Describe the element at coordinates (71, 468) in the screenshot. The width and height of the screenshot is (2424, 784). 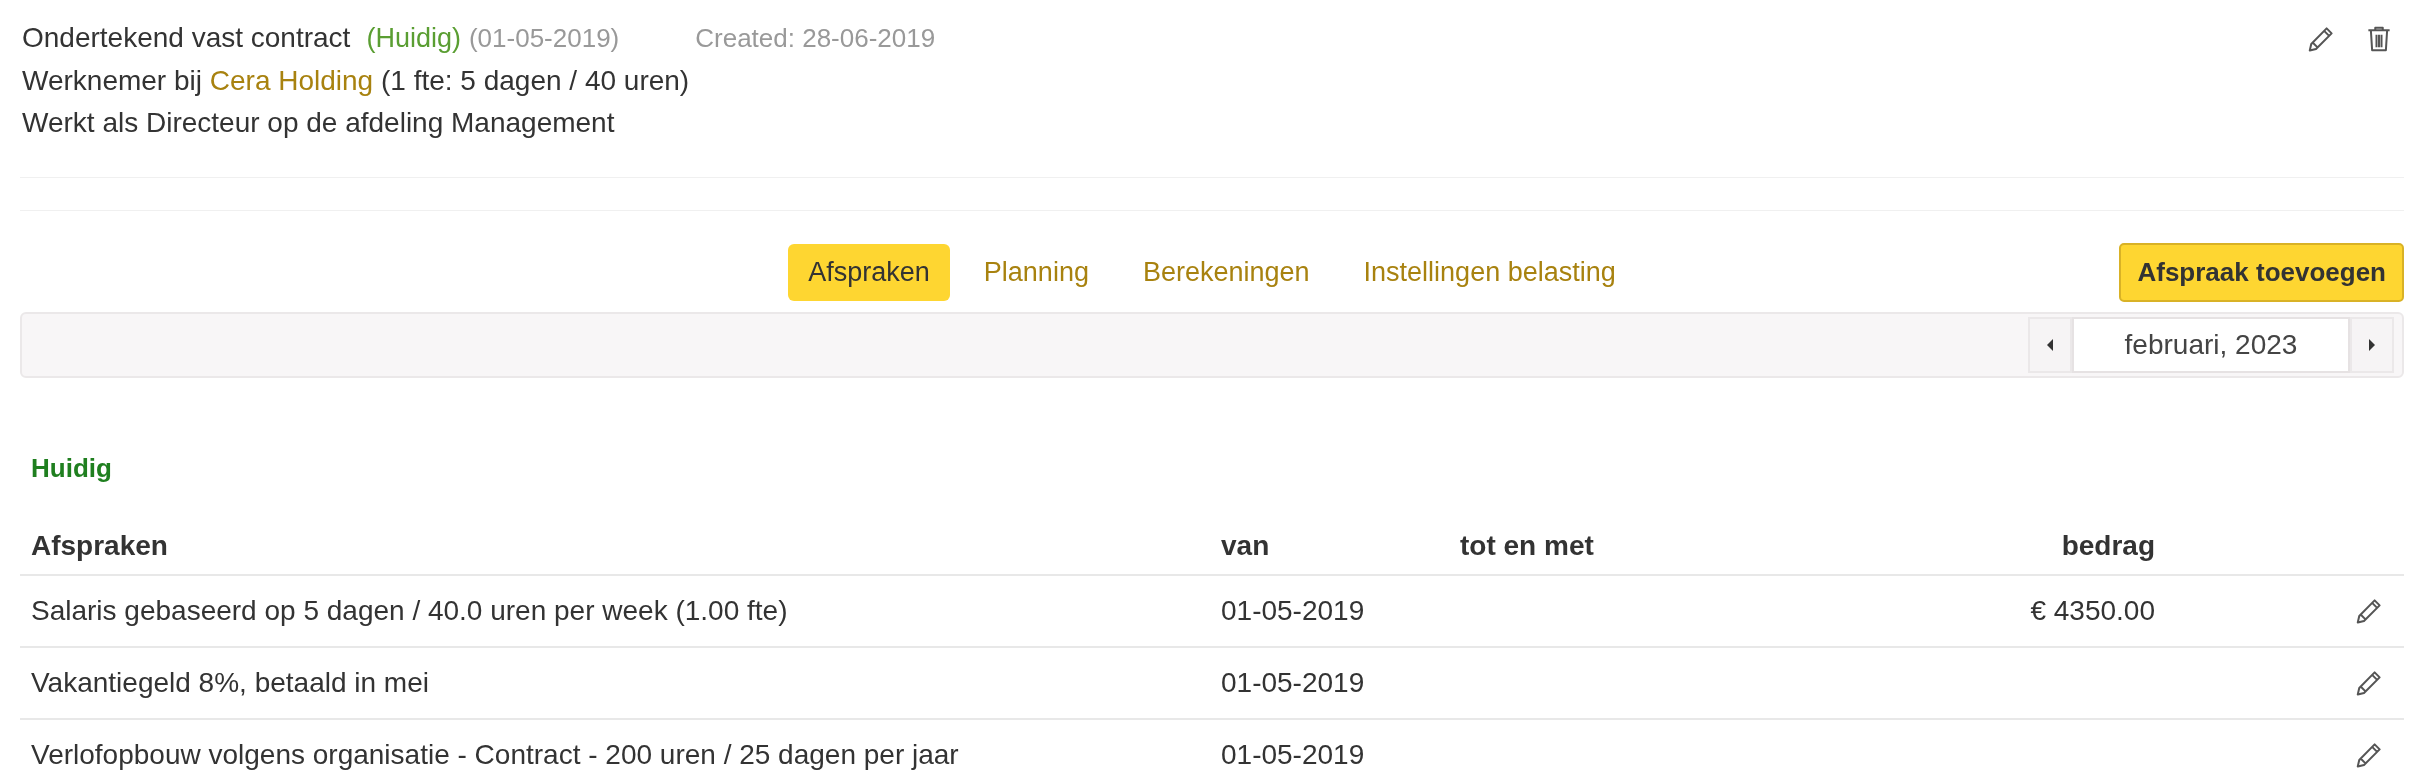
I see `section-title: Huidig` at that location.